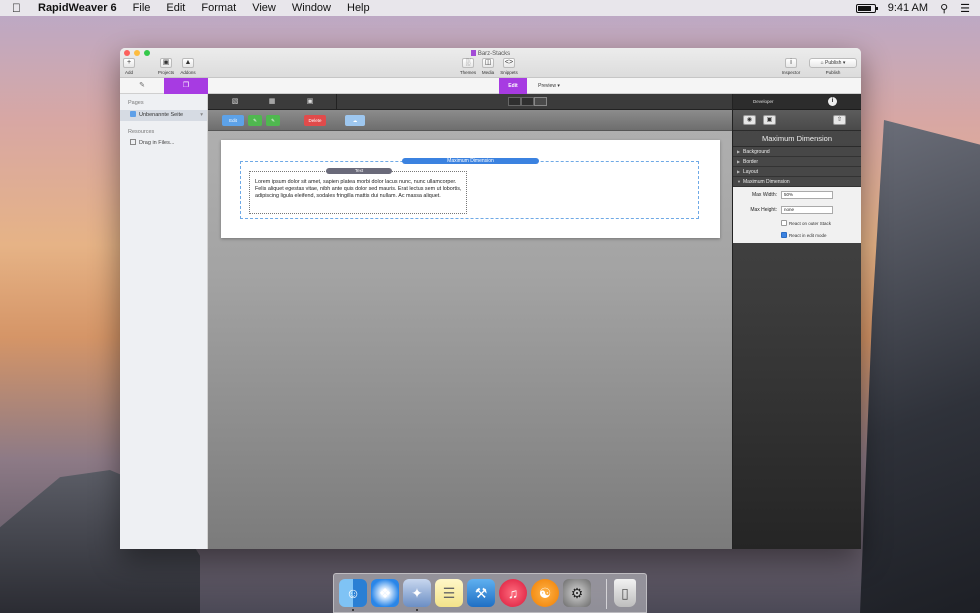 The width and height of the screenshot is (980, 613). I want to click on projects-icon: ▣, so click(166, 63).